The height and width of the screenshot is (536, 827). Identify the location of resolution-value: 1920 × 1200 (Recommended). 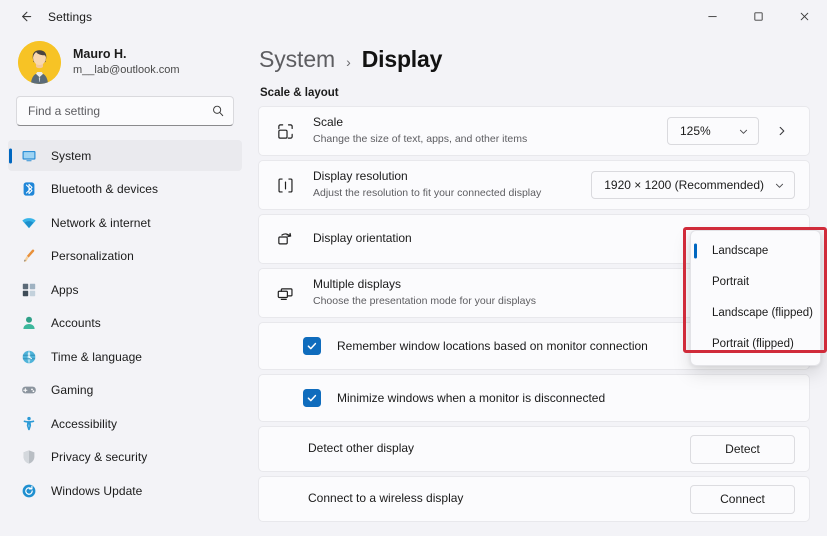
(684, 185).